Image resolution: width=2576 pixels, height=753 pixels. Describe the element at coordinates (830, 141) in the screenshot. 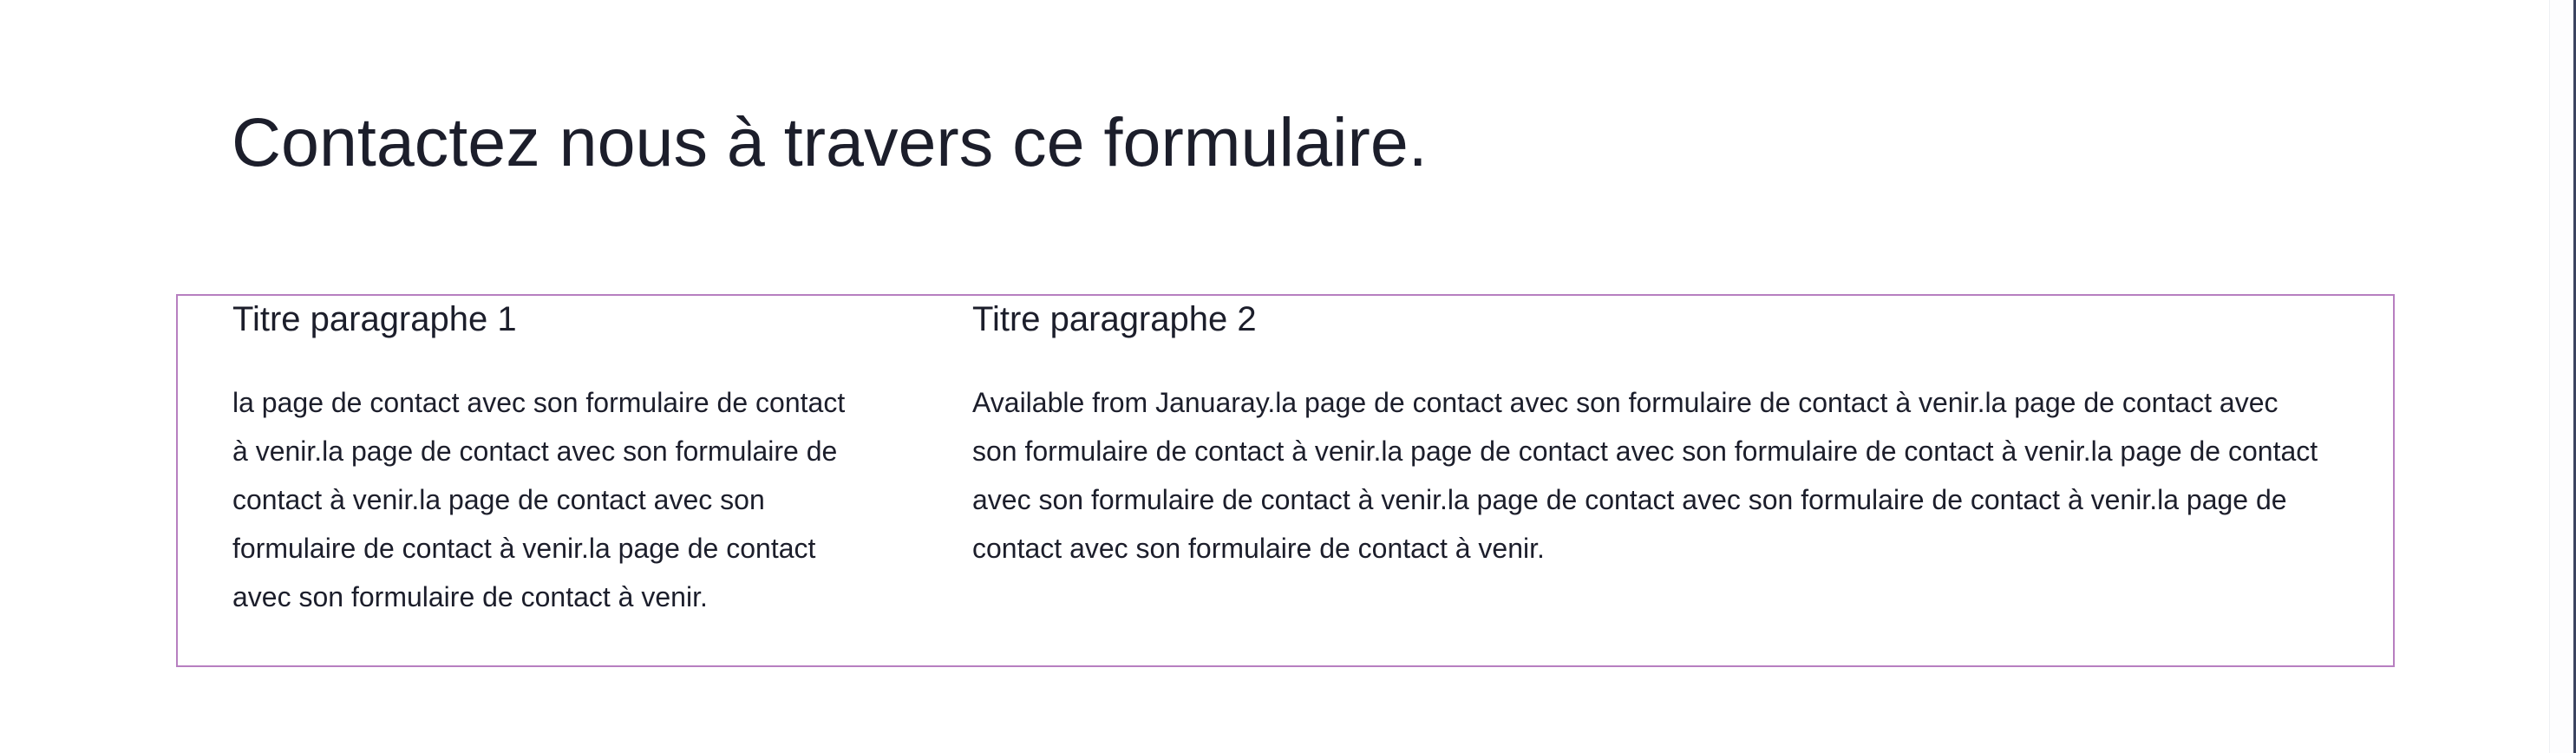

I see `page-title: Contactez nous à travers ce formulaire.` at that location.